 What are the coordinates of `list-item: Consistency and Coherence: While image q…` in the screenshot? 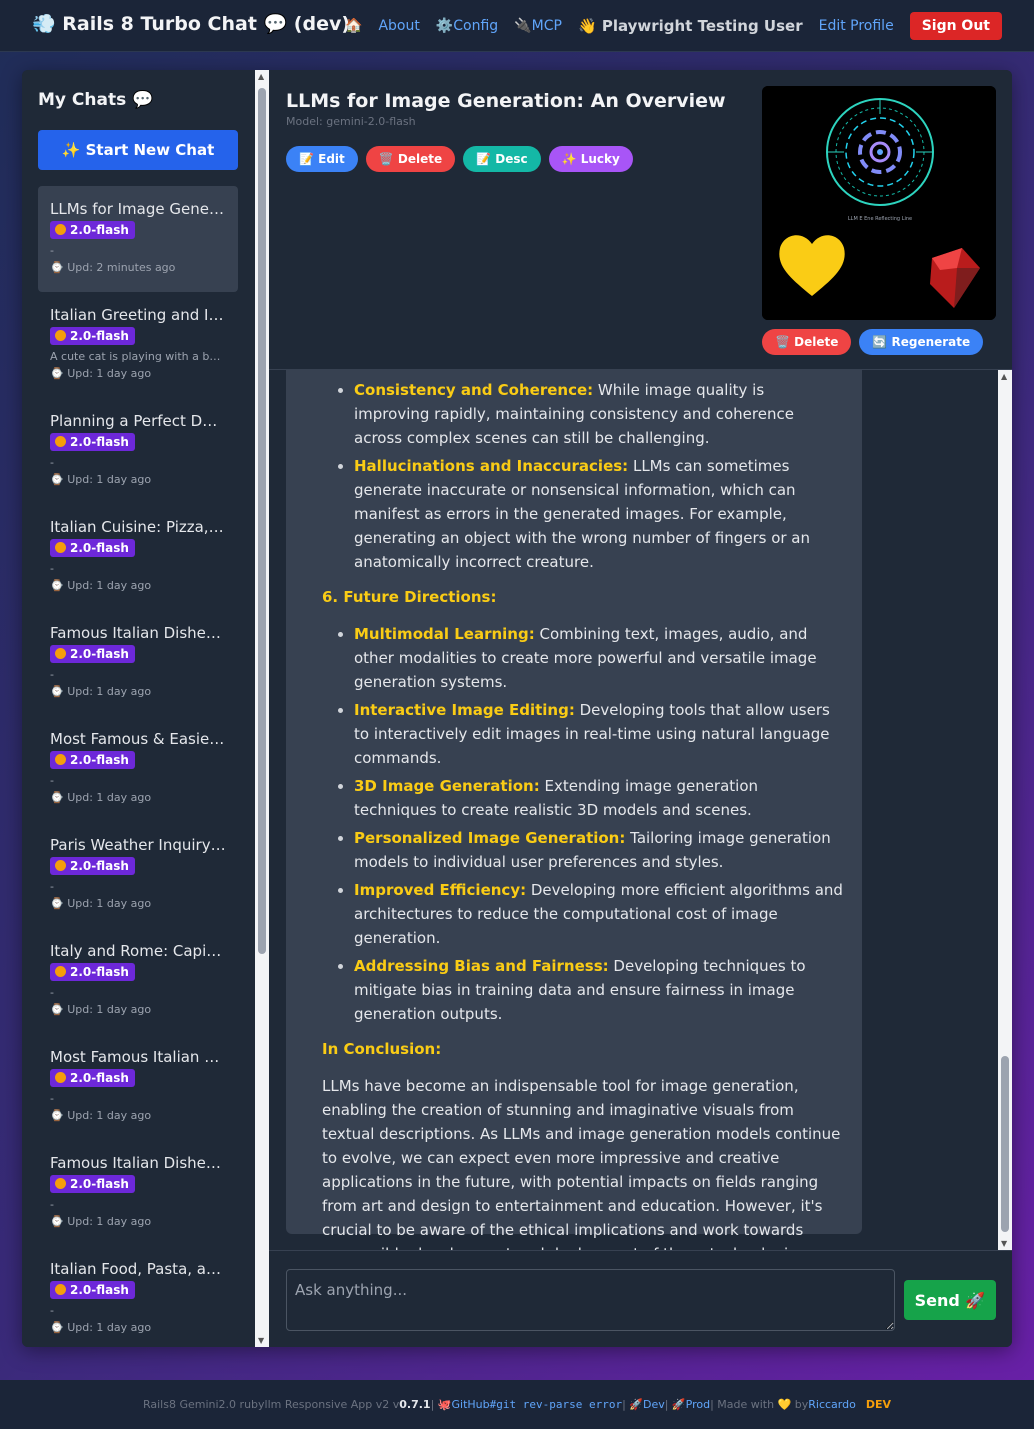 It's located at (599, 414).